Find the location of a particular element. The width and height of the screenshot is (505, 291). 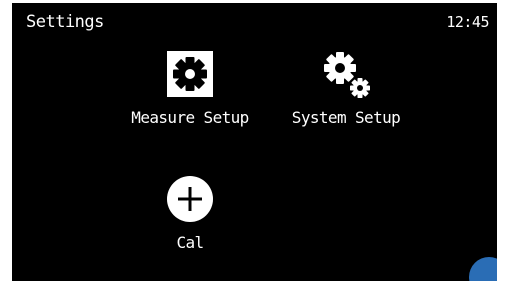

gears-icon is located at coordinates (346, 74).